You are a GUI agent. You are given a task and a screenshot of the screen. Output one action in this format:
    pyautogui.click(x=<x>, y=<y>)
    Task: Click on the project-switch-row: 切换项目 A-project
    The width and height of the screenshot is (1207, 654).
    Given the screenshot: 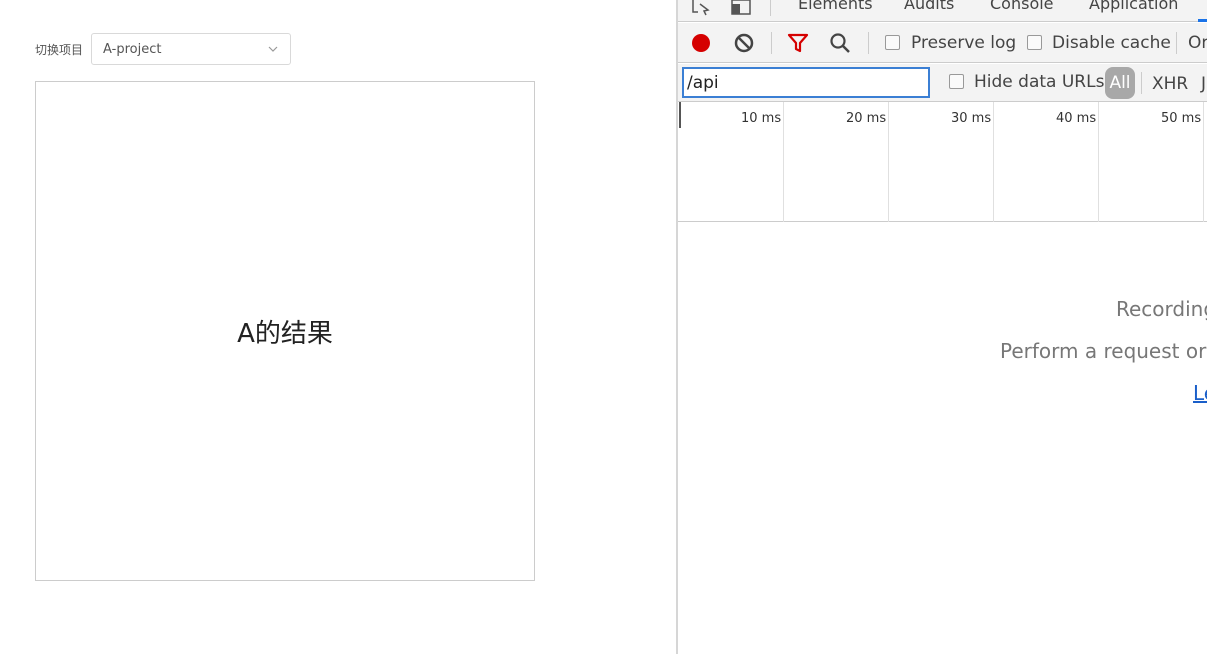 What is the action you would take?
    pyautogui.click(x=163, y=49)
    